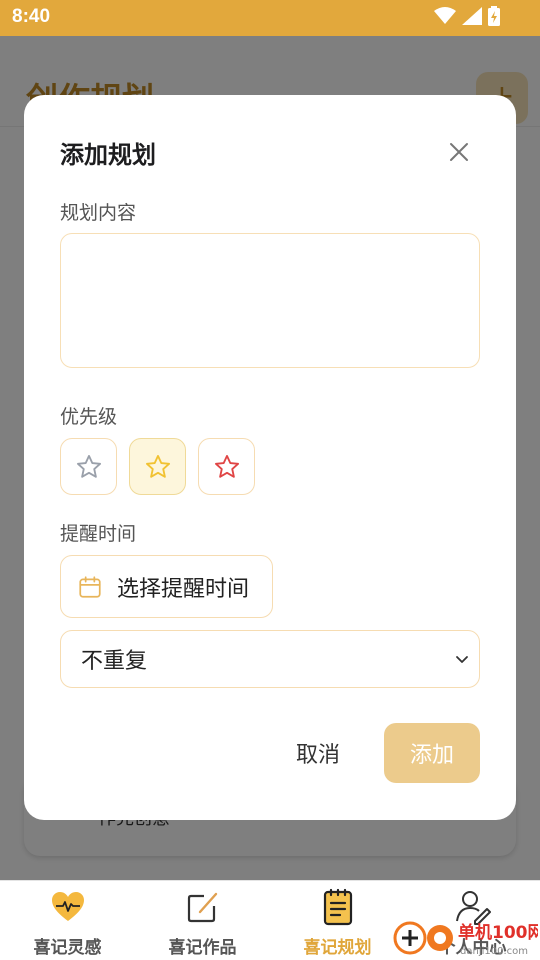 The width and height of the screenshot is (540, 960). Describe the element at coordinates (462, 659) in the screenshot. I see `chevron-down-icon` at that location.